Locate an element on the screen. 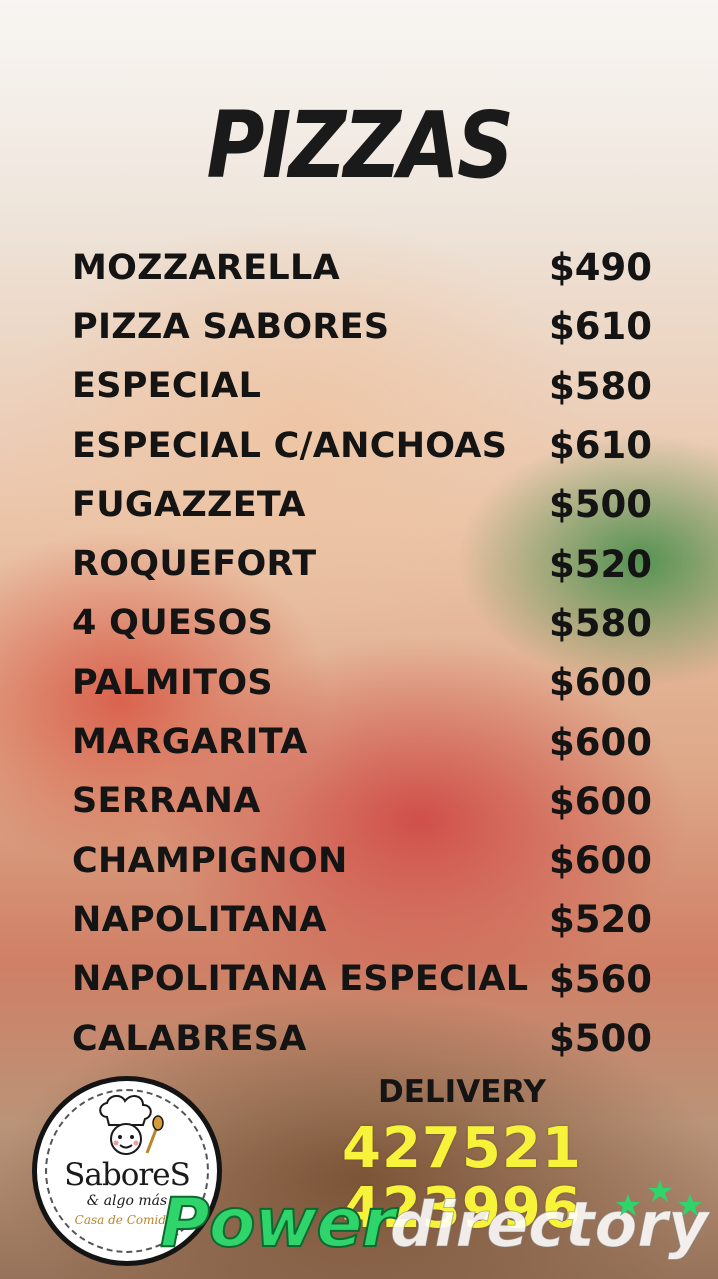  menu-row: FUGAZZETA $500 is located at coordinates (362, 504).